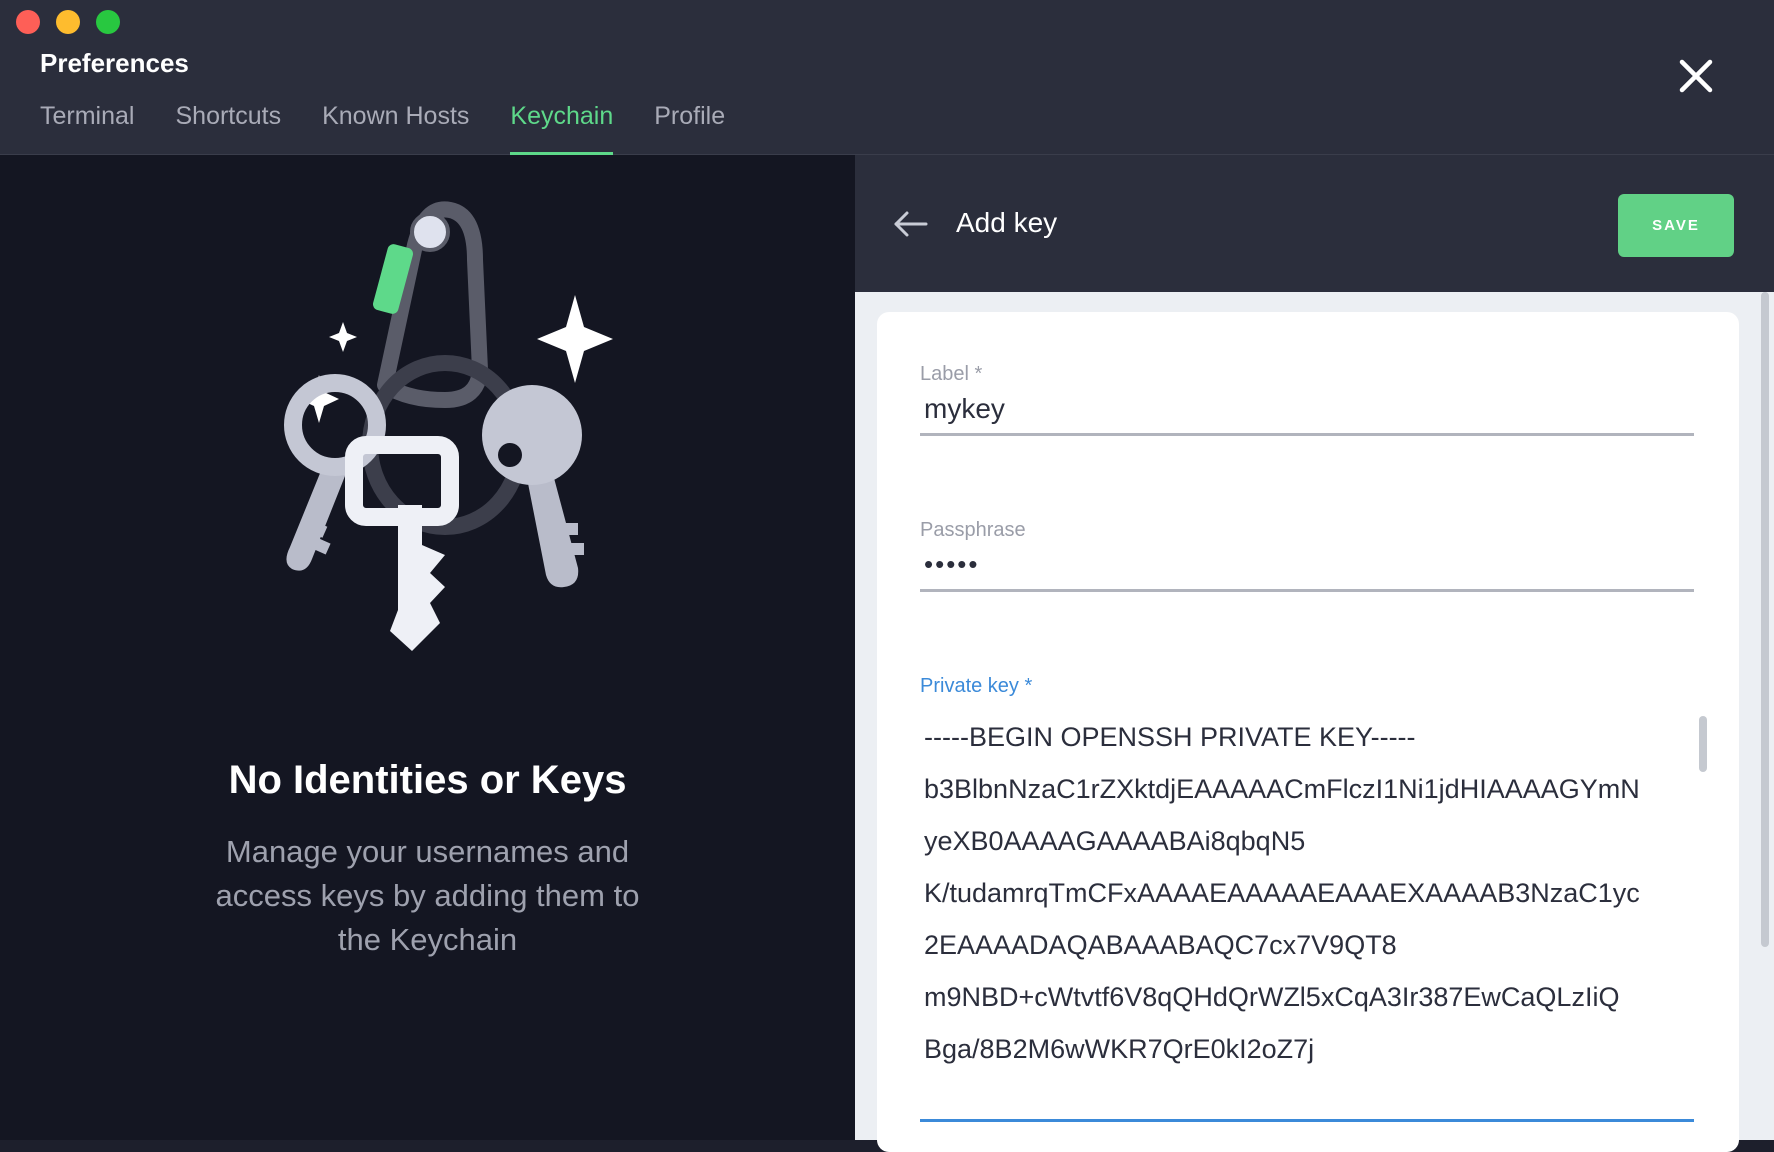 The width and height of the screenshot is (1774, 1152). I want to click on private-key-field-label: Private key *, so click(976, 686).